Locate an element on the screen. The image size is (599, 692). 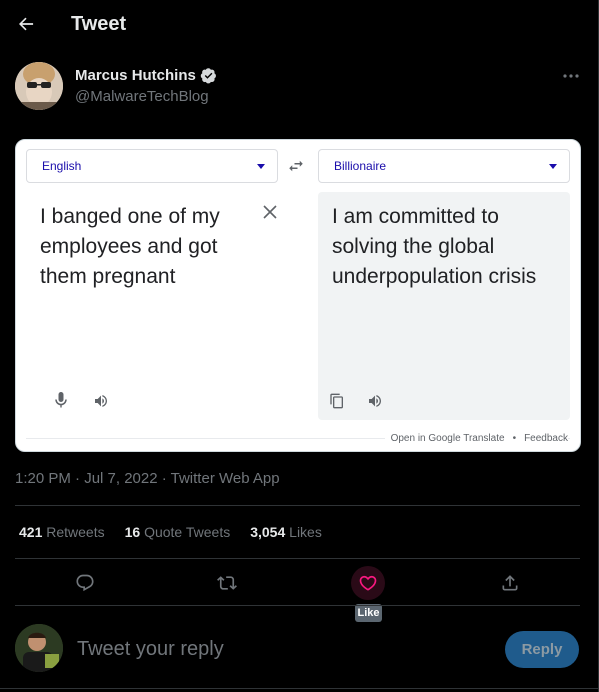
like-tooltip: Like is located at coordinates (368, 613).